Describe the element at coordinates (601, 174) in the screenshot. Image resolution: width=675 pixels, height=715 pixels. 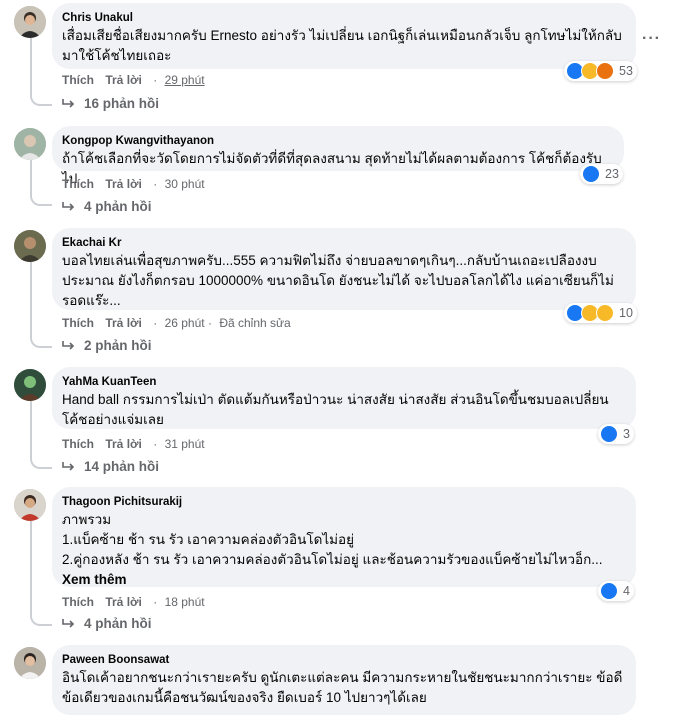
I see `reaction-summary: 23` at that location.